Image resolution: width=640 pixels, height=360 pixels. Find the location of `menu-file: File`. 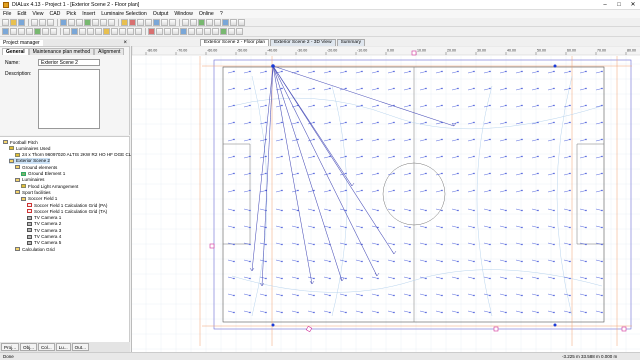

menu-file: File is located at coordinates (7, 14).